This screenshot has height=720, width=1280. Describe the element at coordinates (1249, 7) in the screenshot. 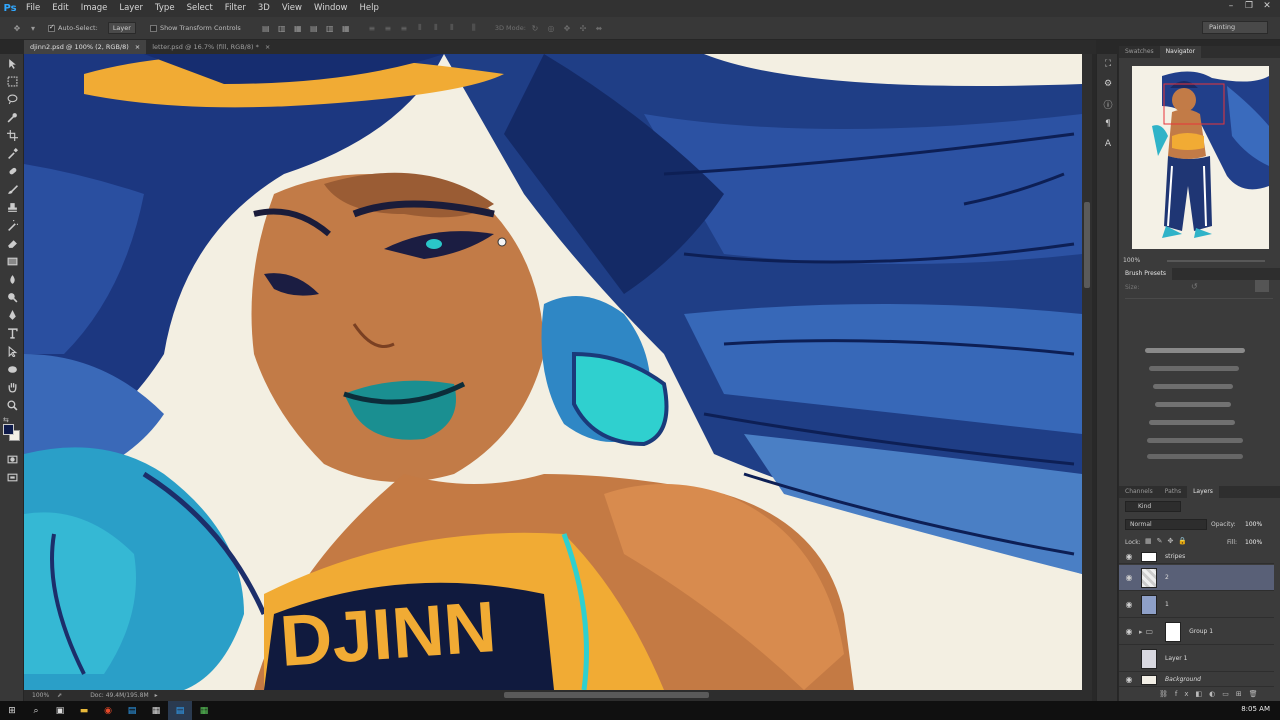

I see `restore-button: ❐` at that location.